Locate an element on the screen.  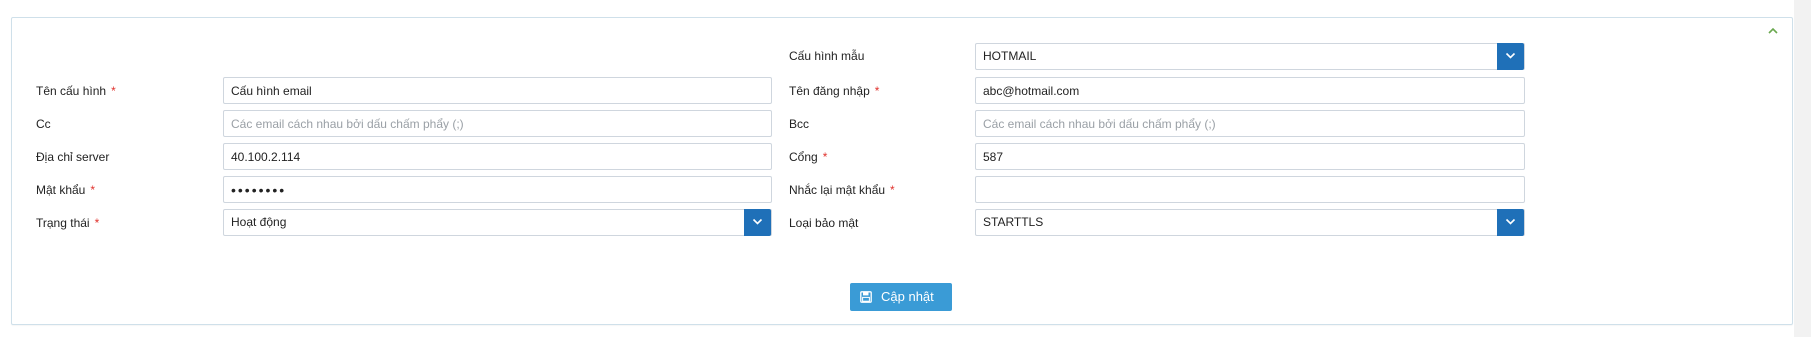
label-text: Cc is located at coordinates (43, 124).